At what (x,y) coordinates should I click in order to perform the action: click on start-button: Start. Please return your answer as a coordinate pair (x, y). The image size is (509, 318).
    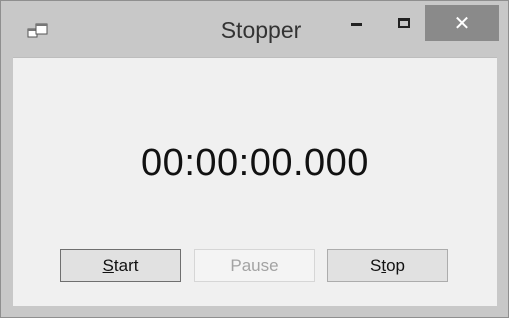
    Looking at the image, I should click on (120, 265).